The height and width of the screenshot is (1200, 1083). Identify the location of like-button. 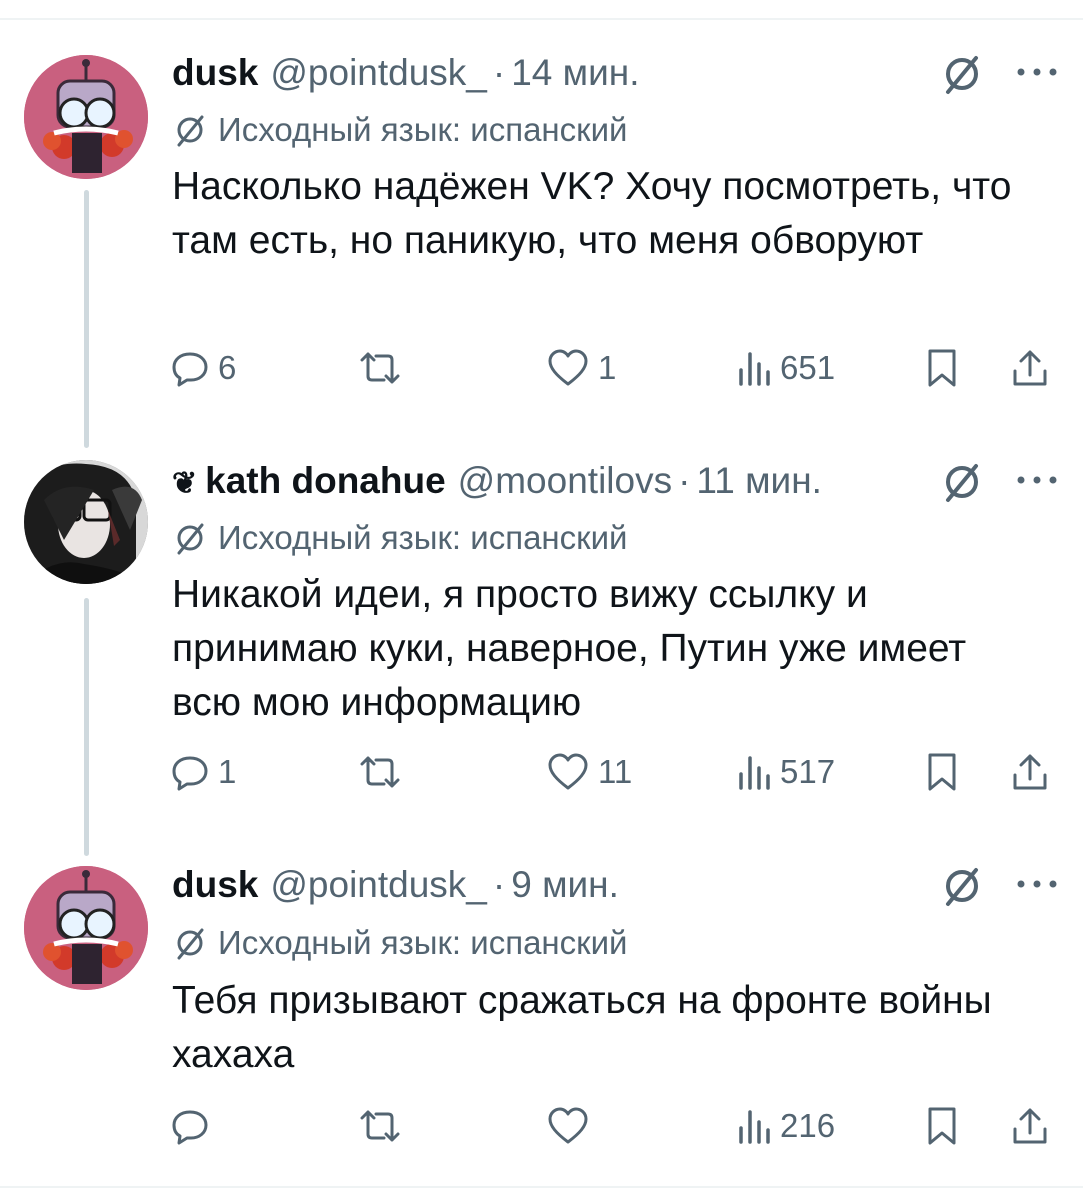
(572, 1126).